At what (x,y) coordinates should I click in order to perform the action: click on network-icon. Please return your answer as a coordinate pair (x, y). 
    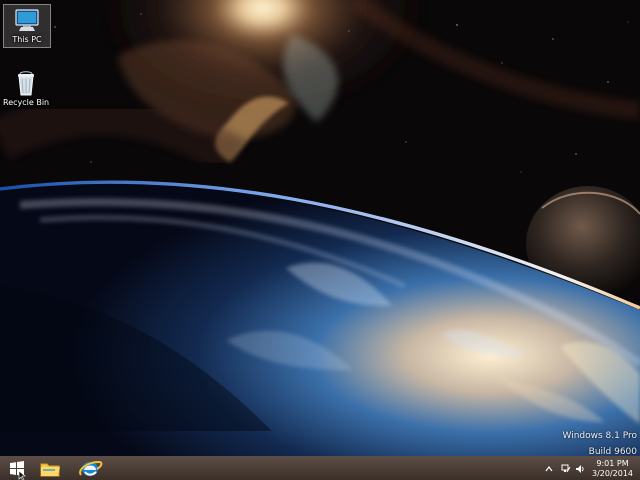
    Looking at the image, I should click on (566, 469).